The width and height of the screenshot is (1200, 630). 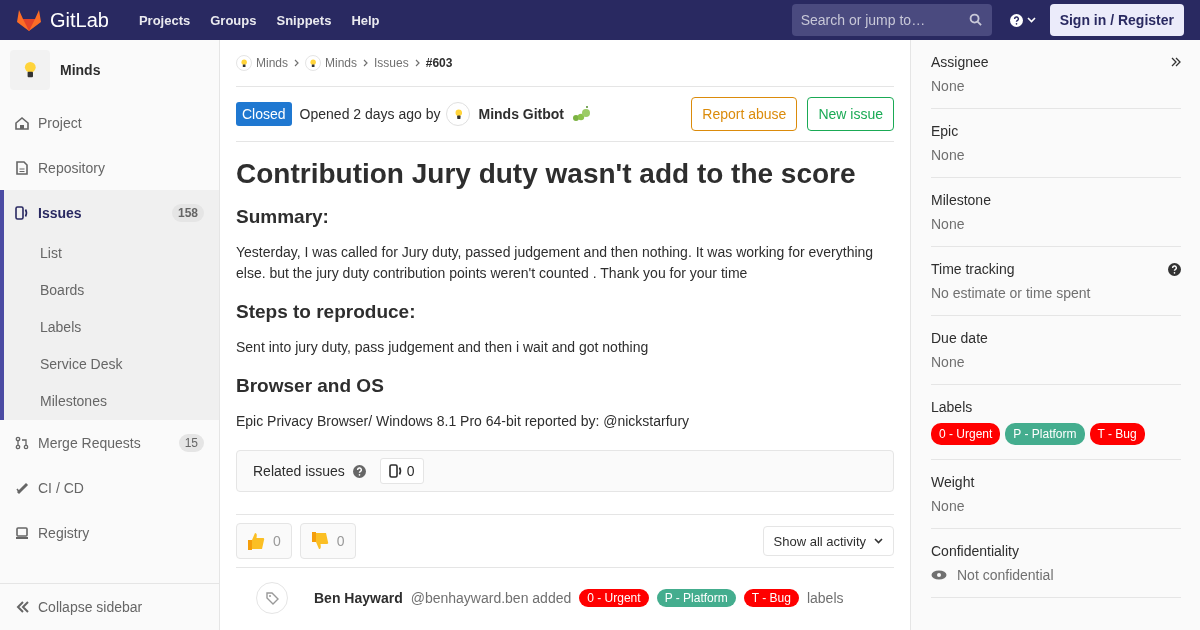 What do you see at coordinates (111, 401) in the screenshot?
I see `sidebar-subitem: Milestones` at bounding box center [111, 401].